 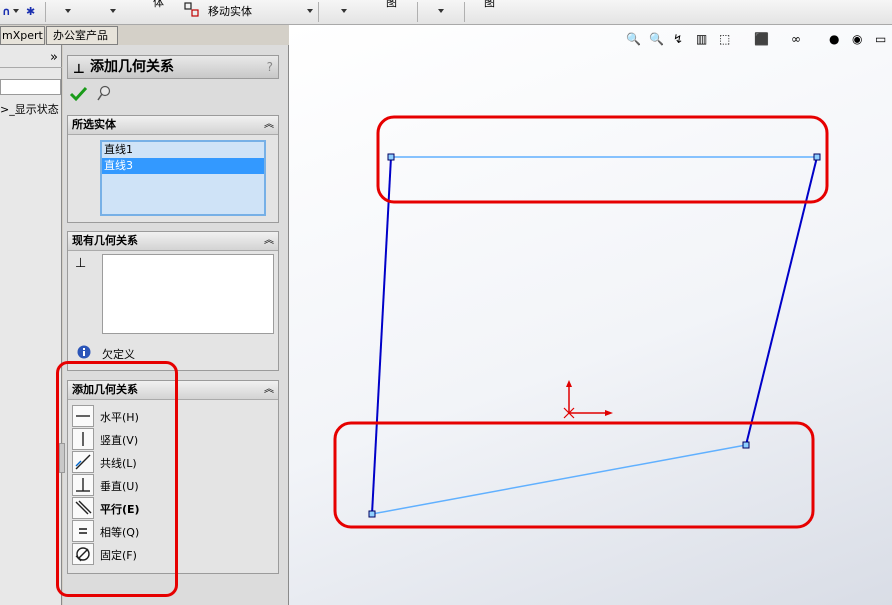 I want to click on move-entities-button: 移动实体, so click(x=230, y=12).